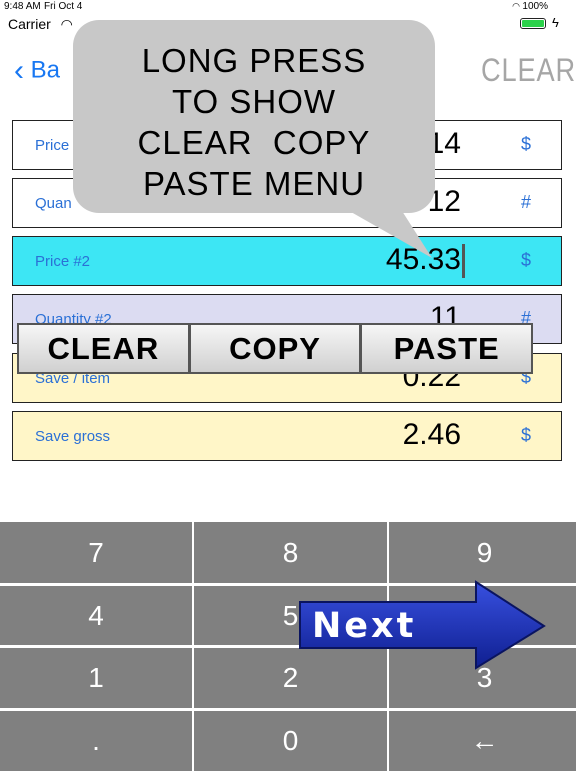 This screenshot has width=576, height=771. I want to click on chevron-left-icon: ‹, so click(19, 70).